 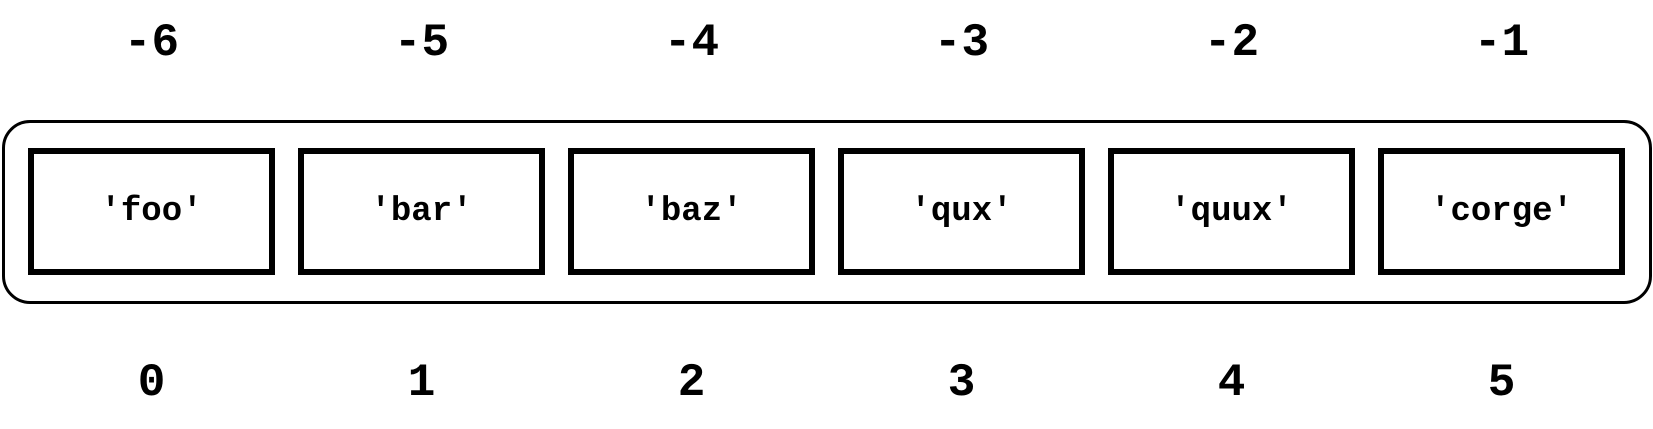 What do you see at coordinates (151, 211) in the screenshot?
I see `list-element: 'foo'` at bounding box center [151, 211].